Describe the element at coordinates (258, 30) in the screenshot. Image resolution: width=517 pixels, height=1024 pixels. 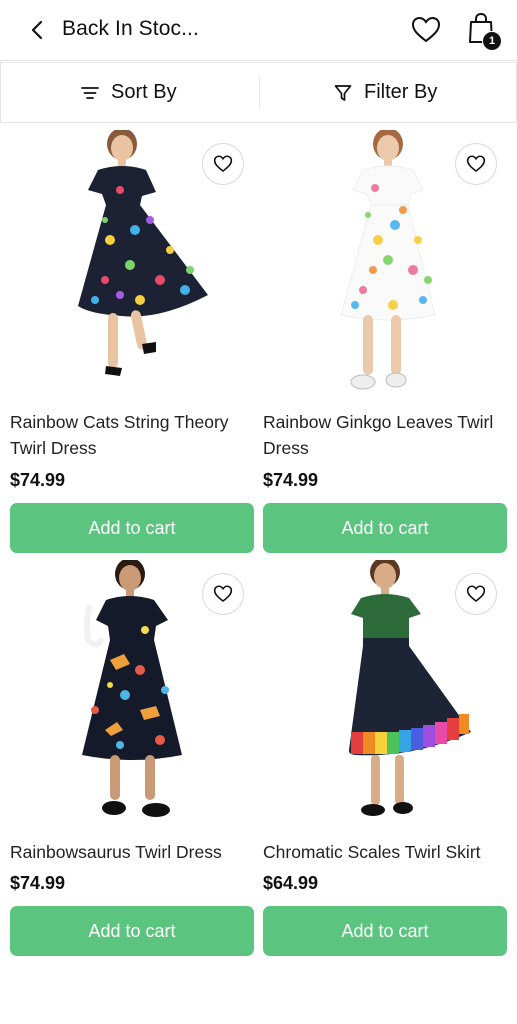
I see `app-header: Back In Stoc... 1` at that location.